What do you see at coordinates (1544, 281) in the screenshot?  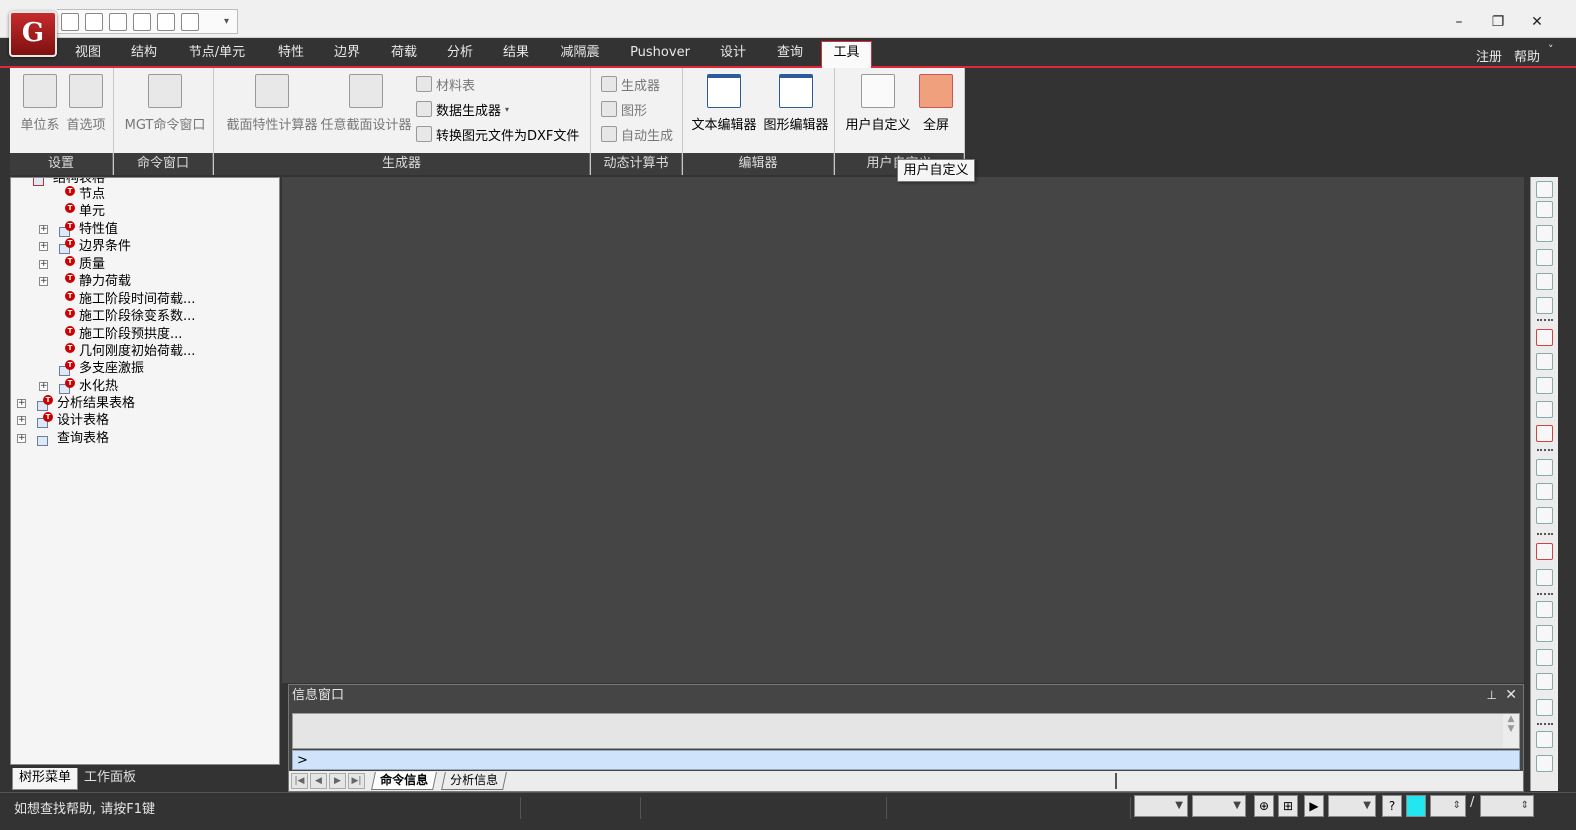 I see `line-select-icon` at bounding box center [1544, 281].